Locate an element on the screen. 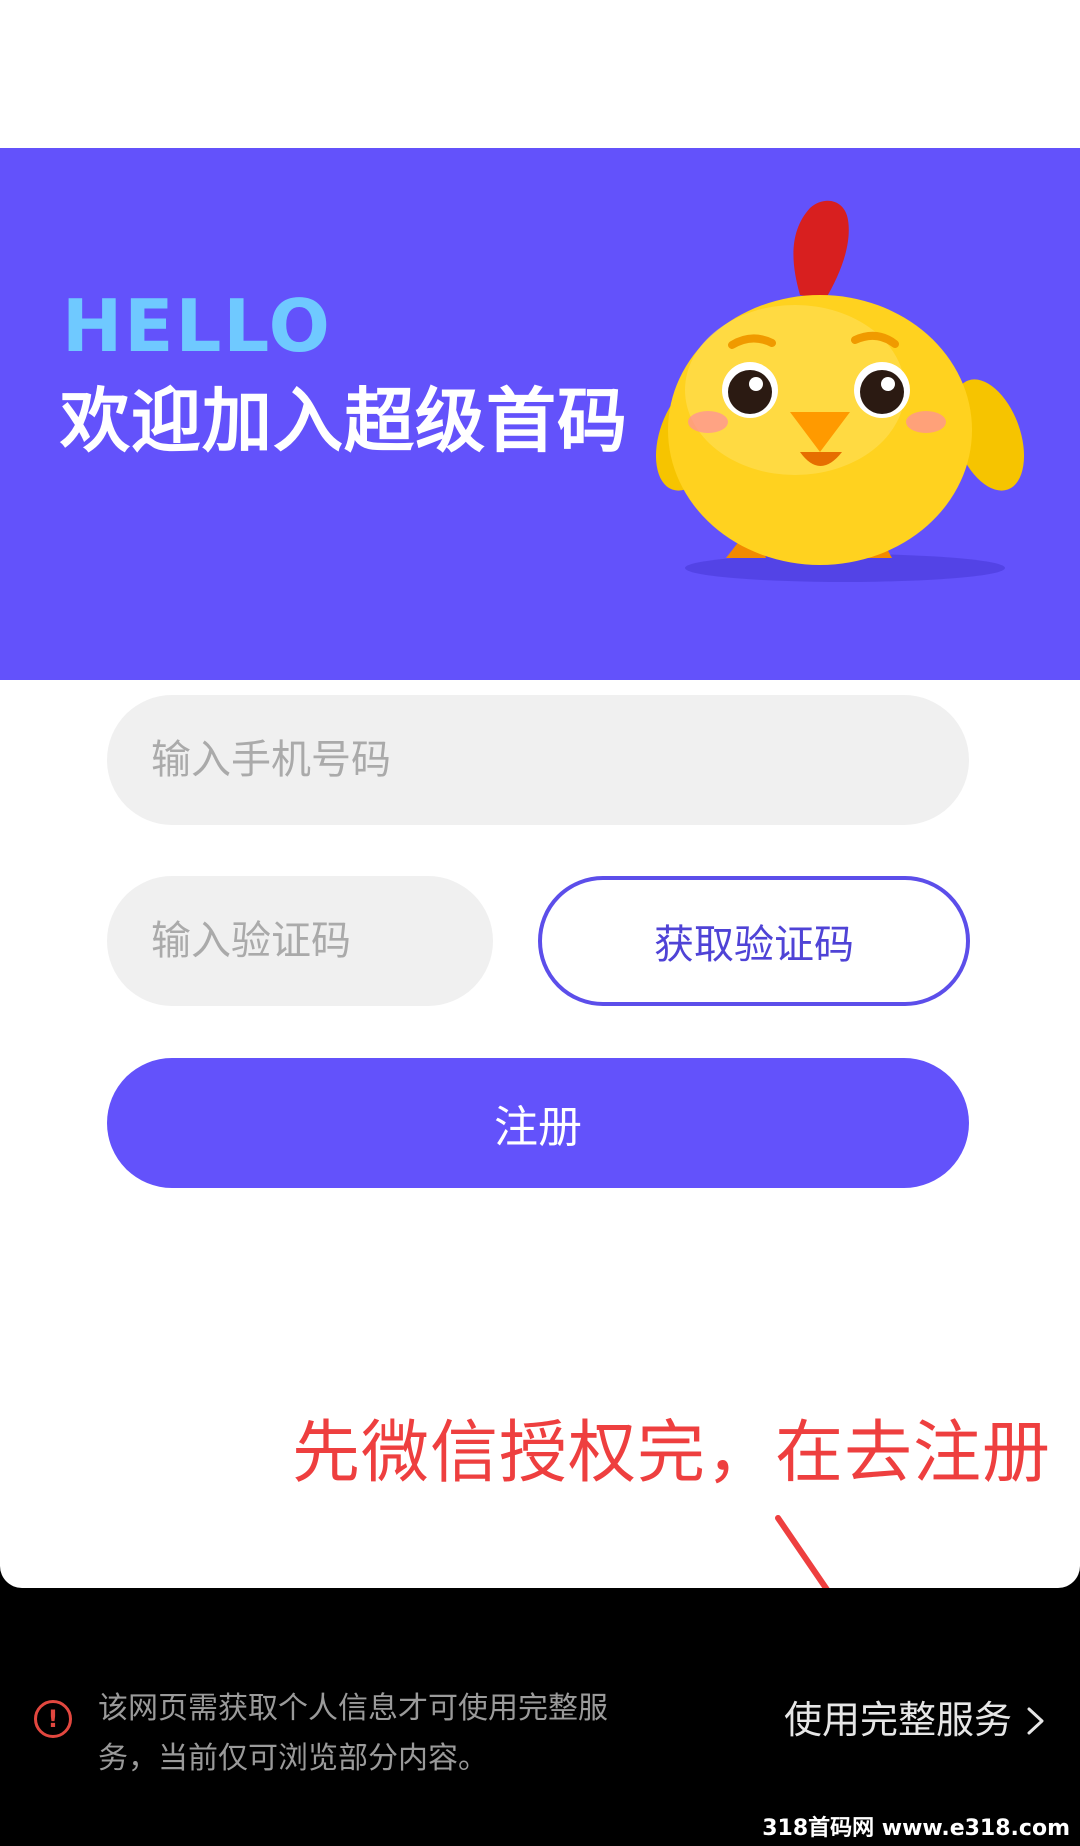 The width and height of the screenshot is (1080, 1846). register-button: 注册 is located at coordinates (538, 1123).